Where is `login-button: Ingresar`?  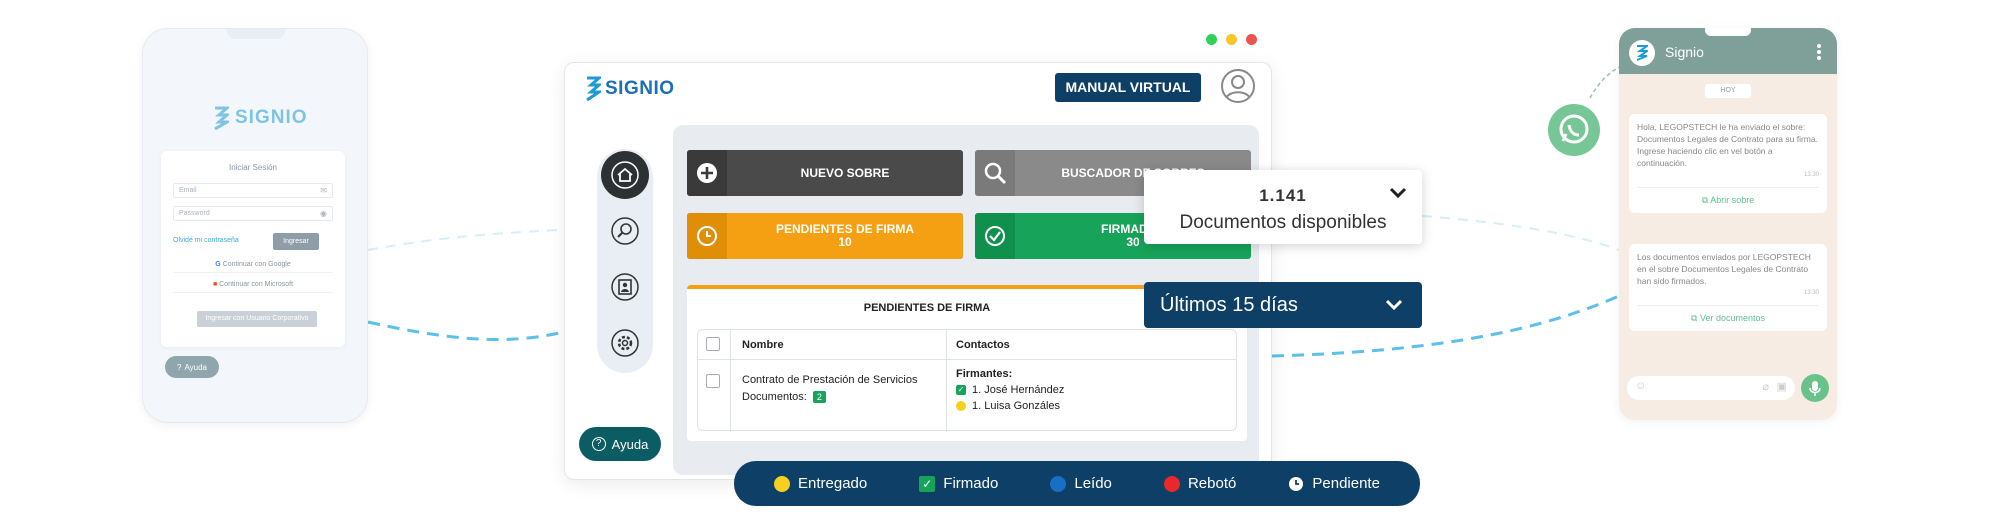 login-button: Ingresar is located at coordinates (296, 241).